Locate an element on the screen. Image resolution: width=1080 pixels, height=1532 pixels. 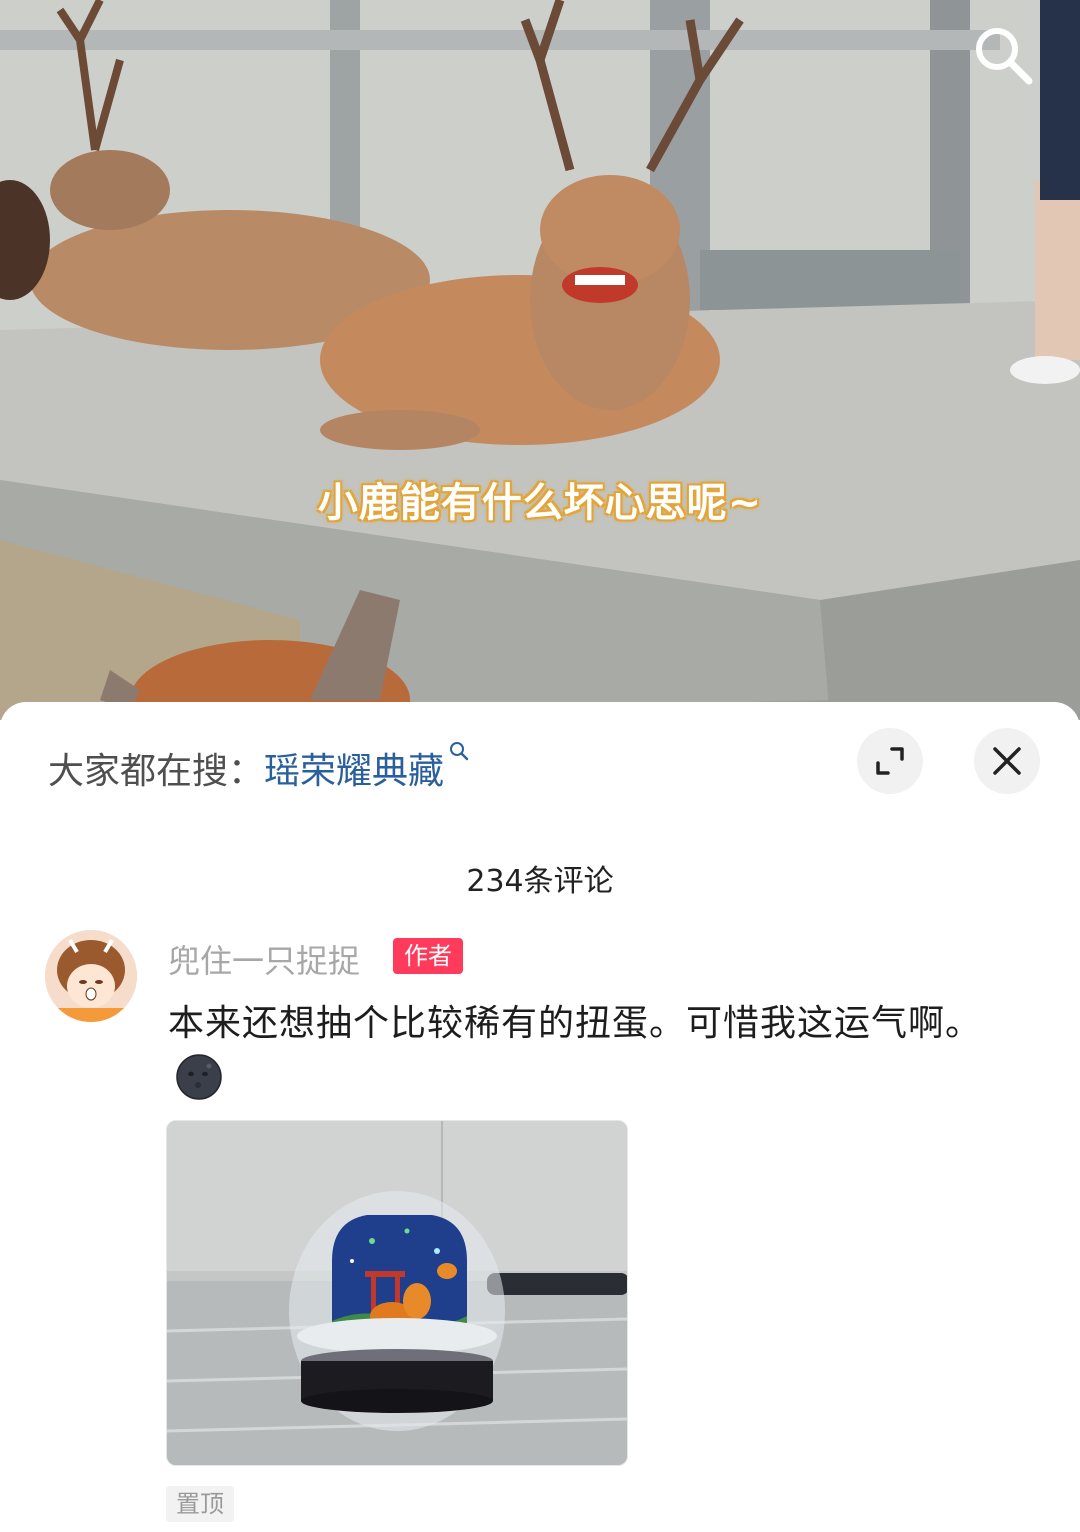
hot-search-keyword: 瑶荣耀典藏 is located at coordinates (354, 768).